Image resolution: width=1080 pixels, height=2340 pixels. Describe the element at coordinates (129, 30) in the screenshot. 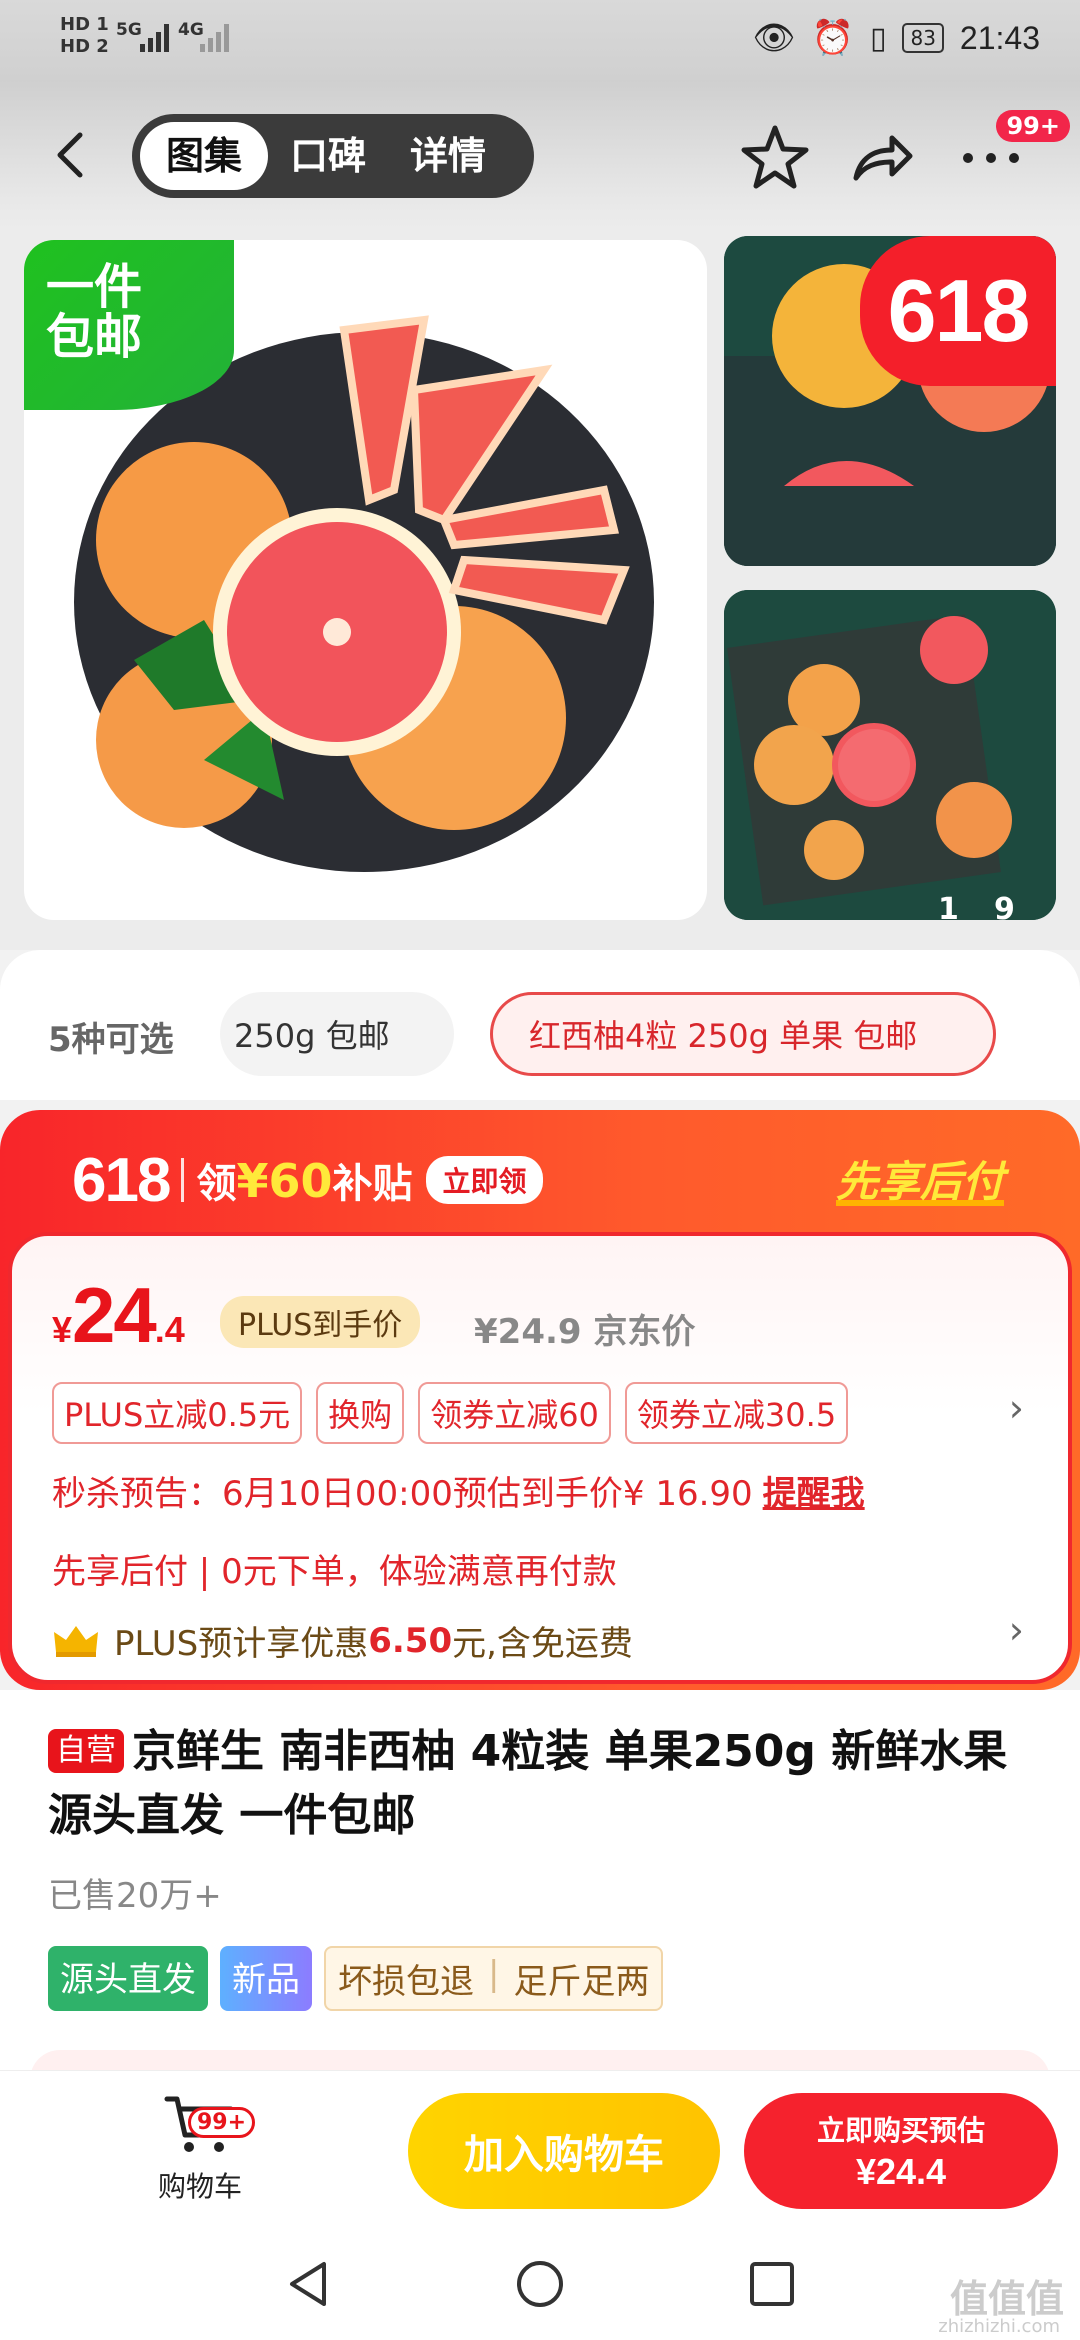

I see `network-5g-label: 5G` at that location.